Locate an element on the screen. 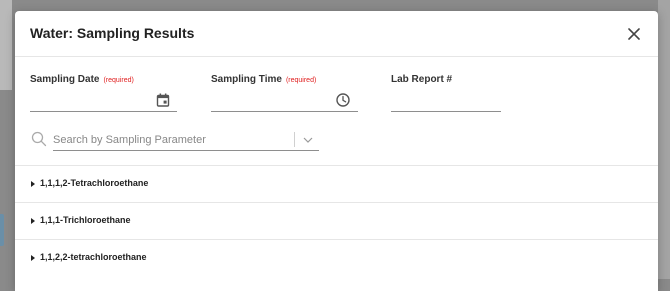 This screenshot has height=291, width=670. search-underline is located at coordinates (186, 150).